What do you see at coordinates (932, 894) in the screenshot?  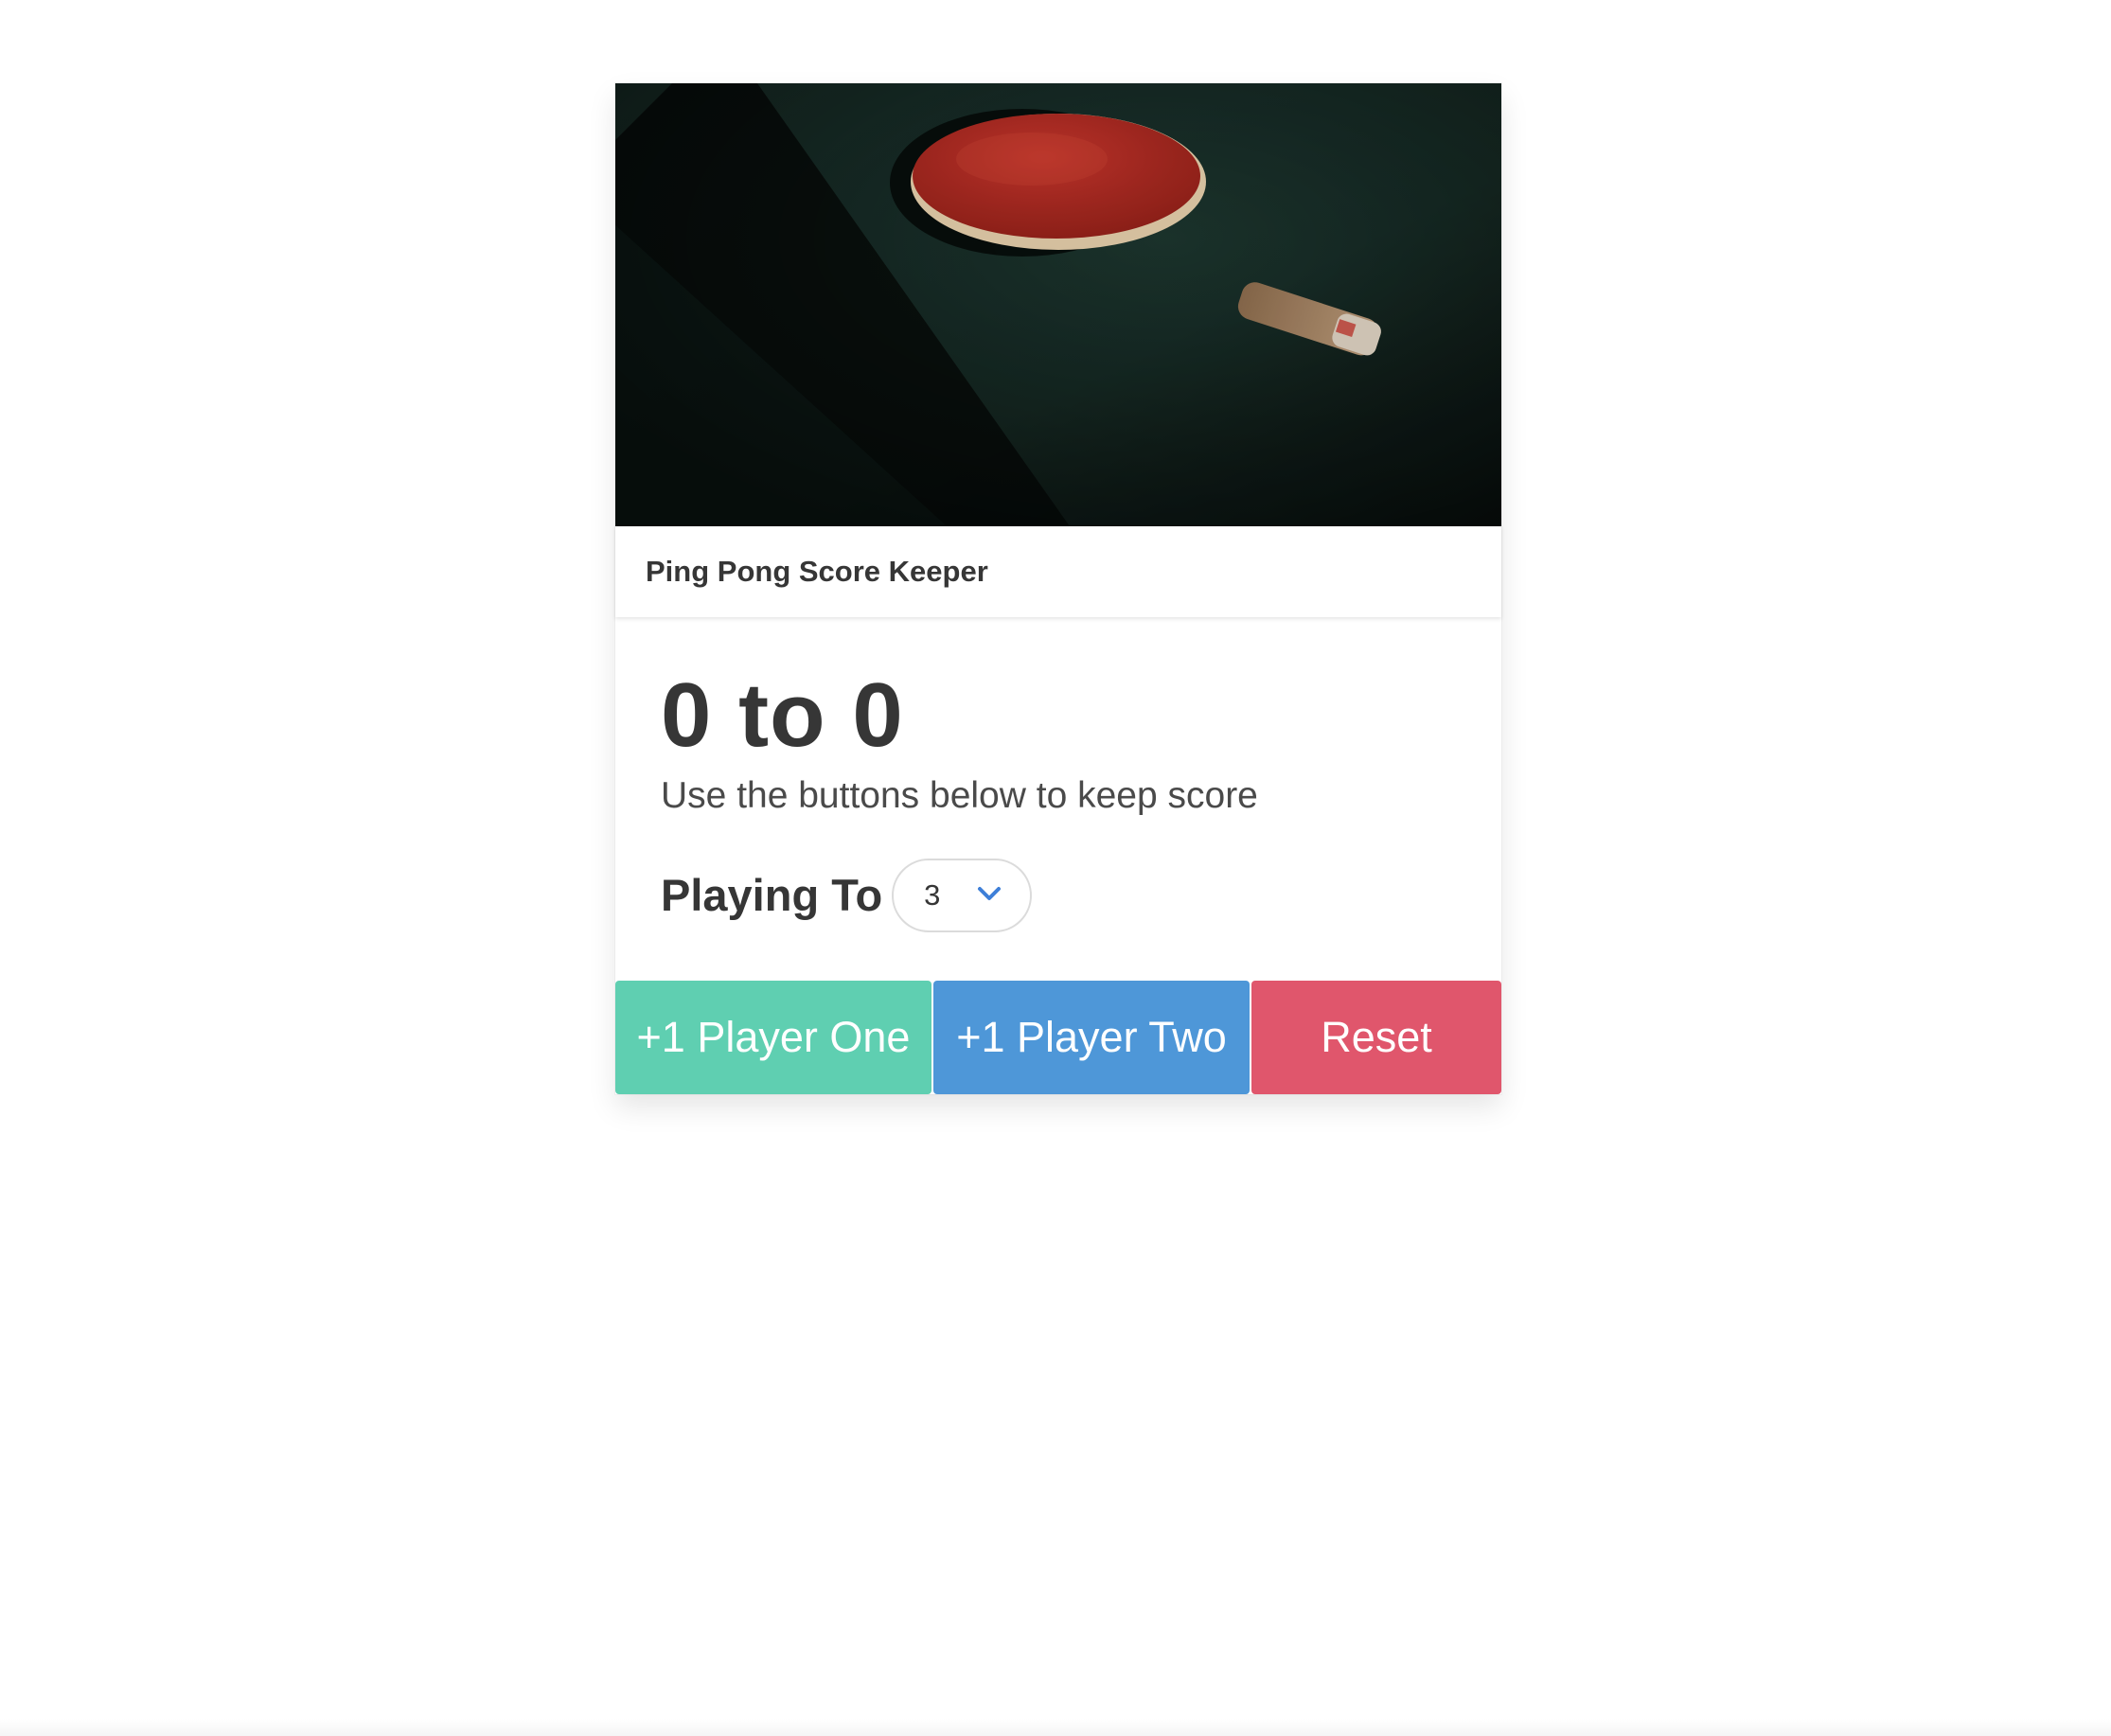 I see `playing-to-selected-value: 3` at bounding box center [932, 894].